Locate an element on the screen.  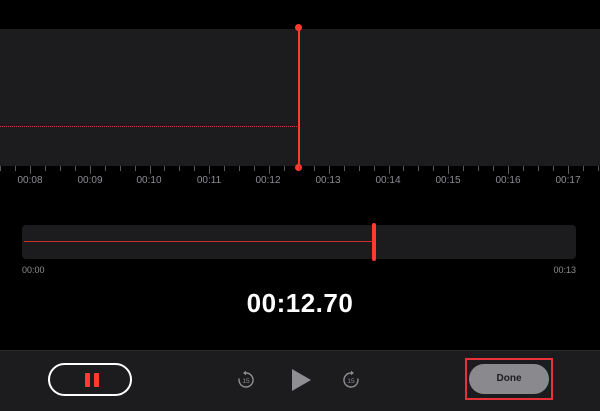
skip-forward-label: 15 is located at coordinates (351, 381).